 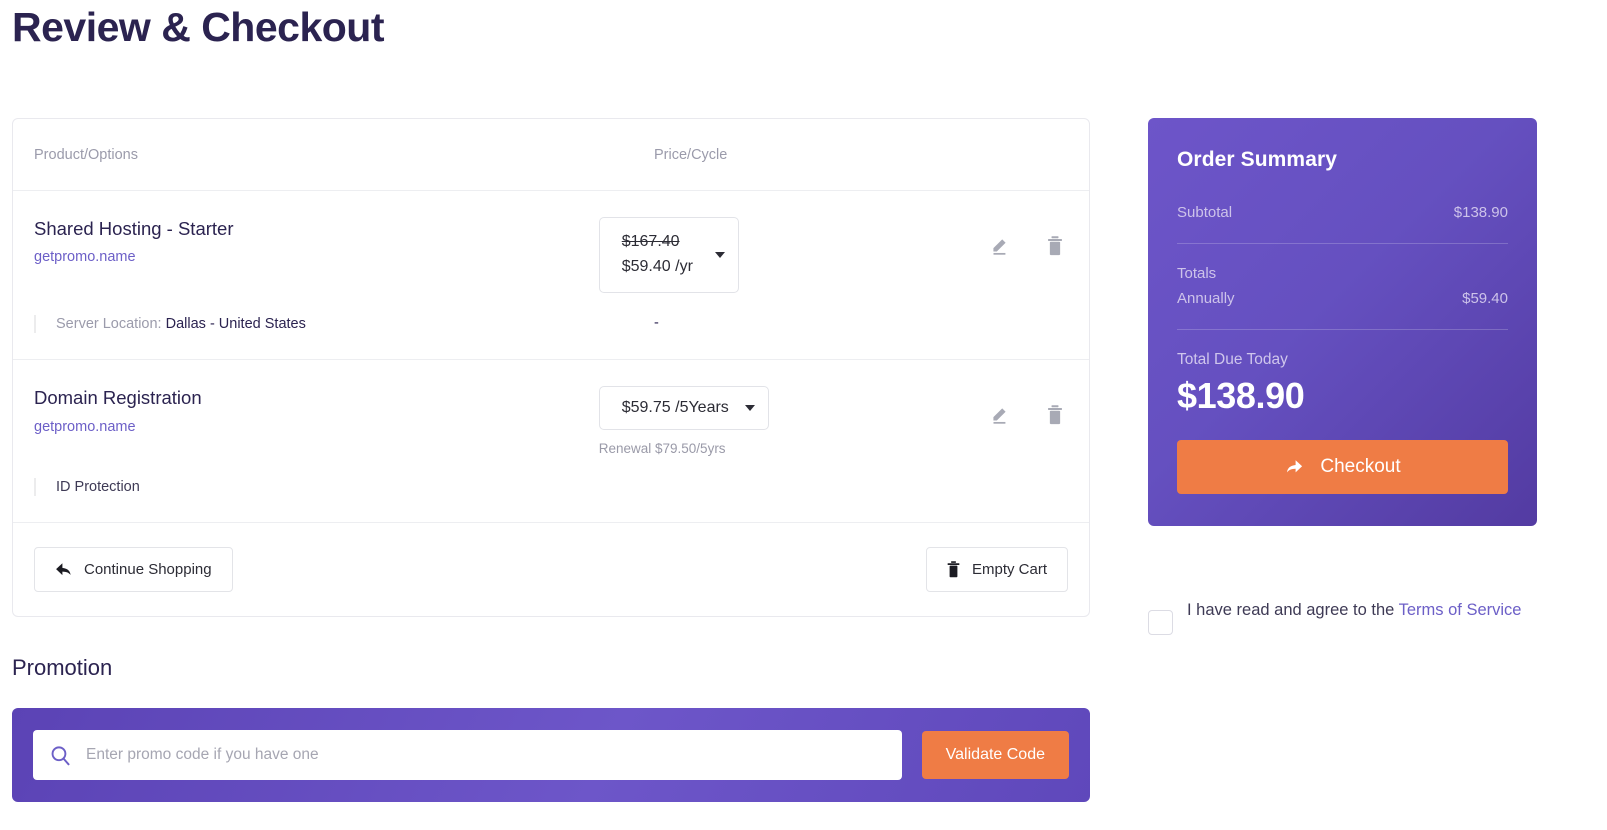 I want to click on promo-input-wrapper, so click(x=467, y=755).